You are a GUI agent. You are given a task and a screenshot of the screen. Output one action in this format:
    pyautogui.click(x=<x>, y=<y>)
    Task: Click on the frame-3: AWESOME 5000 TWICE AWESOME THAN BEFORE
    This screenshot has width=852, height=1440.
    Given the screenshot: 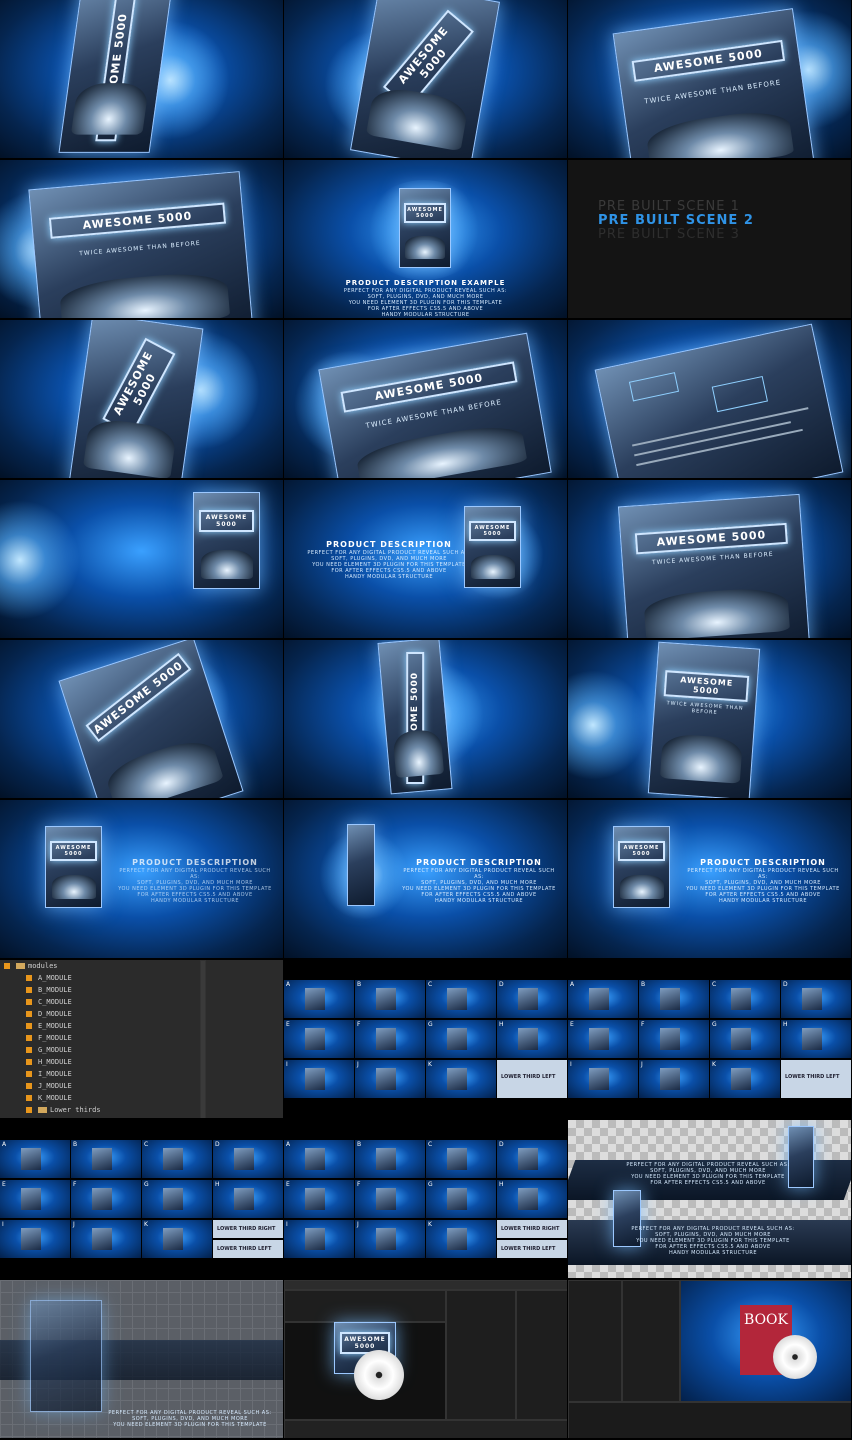 What is the action you would take?
    pyautogui.click(x=709, y=79)
    